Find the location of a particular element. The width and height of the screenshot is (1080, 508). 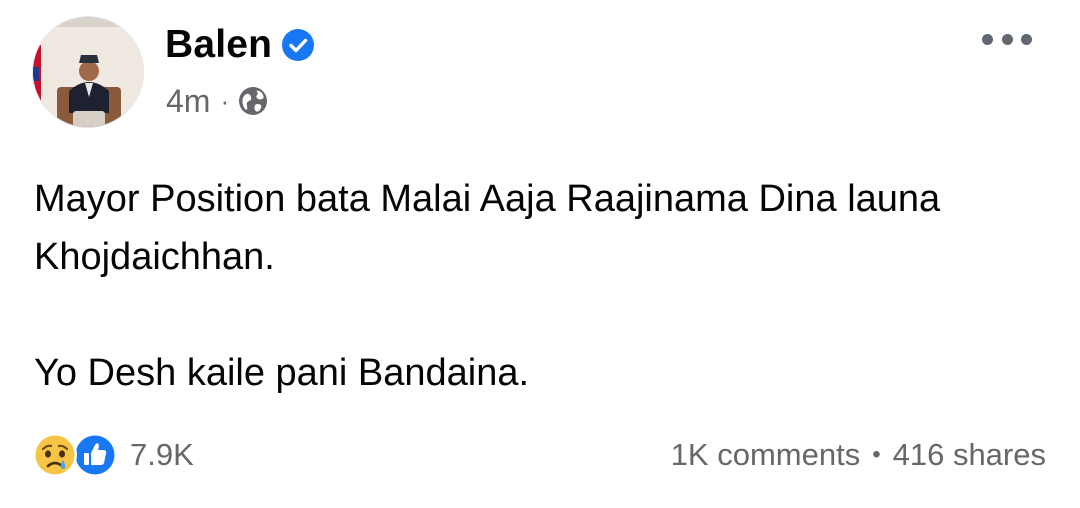

reaction-icons is located at coordinates (79, 455).